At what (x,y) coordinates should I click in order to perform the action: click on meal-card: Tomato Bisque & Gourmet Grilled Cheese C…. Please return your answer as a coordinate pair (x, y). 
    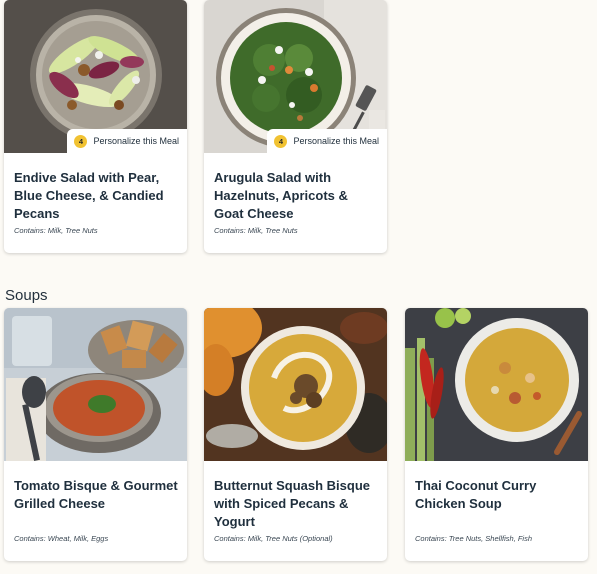
    Looking at the image, I should click on (95, 434).